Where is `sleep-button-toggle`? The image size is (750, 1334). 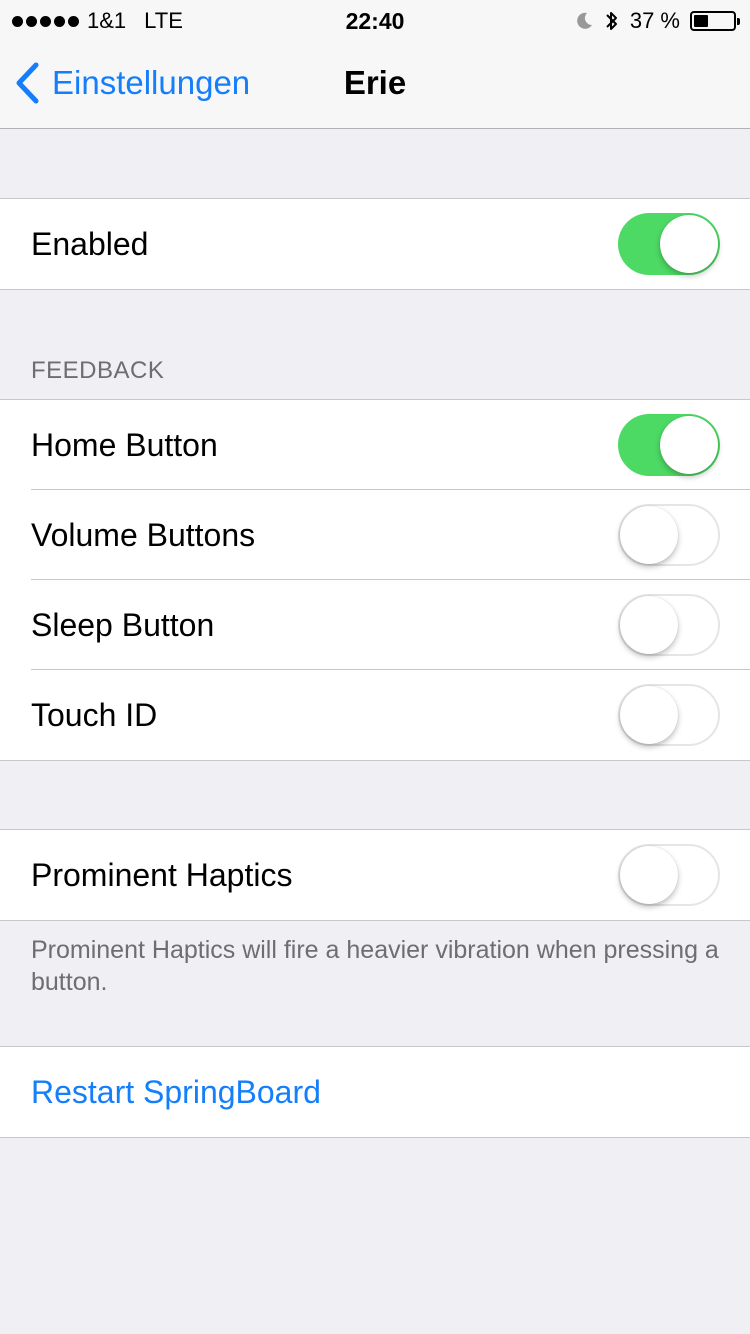 sleep-button-toggle is located at coordinates (669, 625).